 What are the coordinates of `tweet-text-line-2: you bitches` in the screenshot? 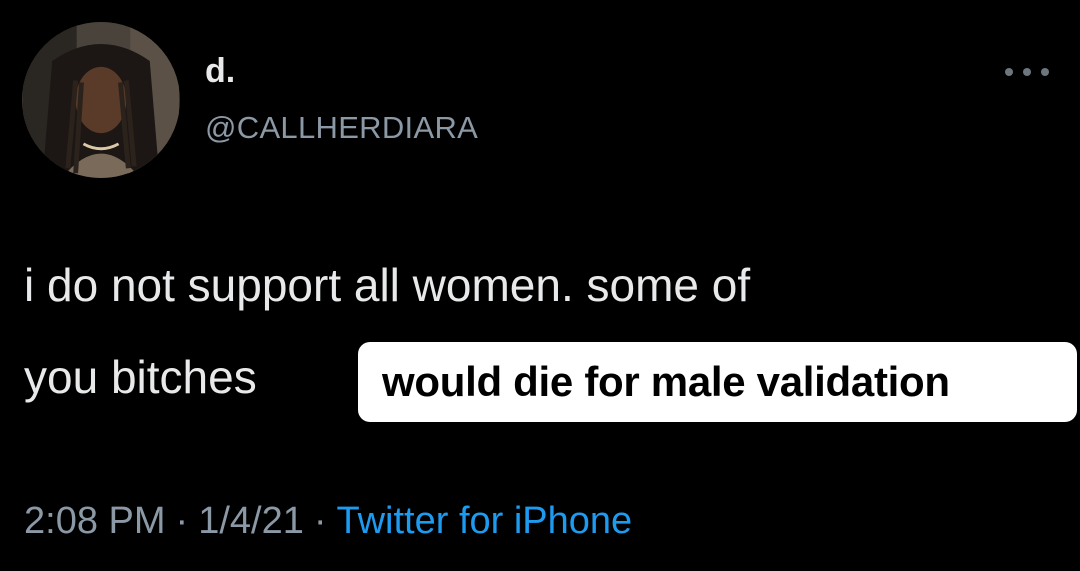 It's located at (140, 377).